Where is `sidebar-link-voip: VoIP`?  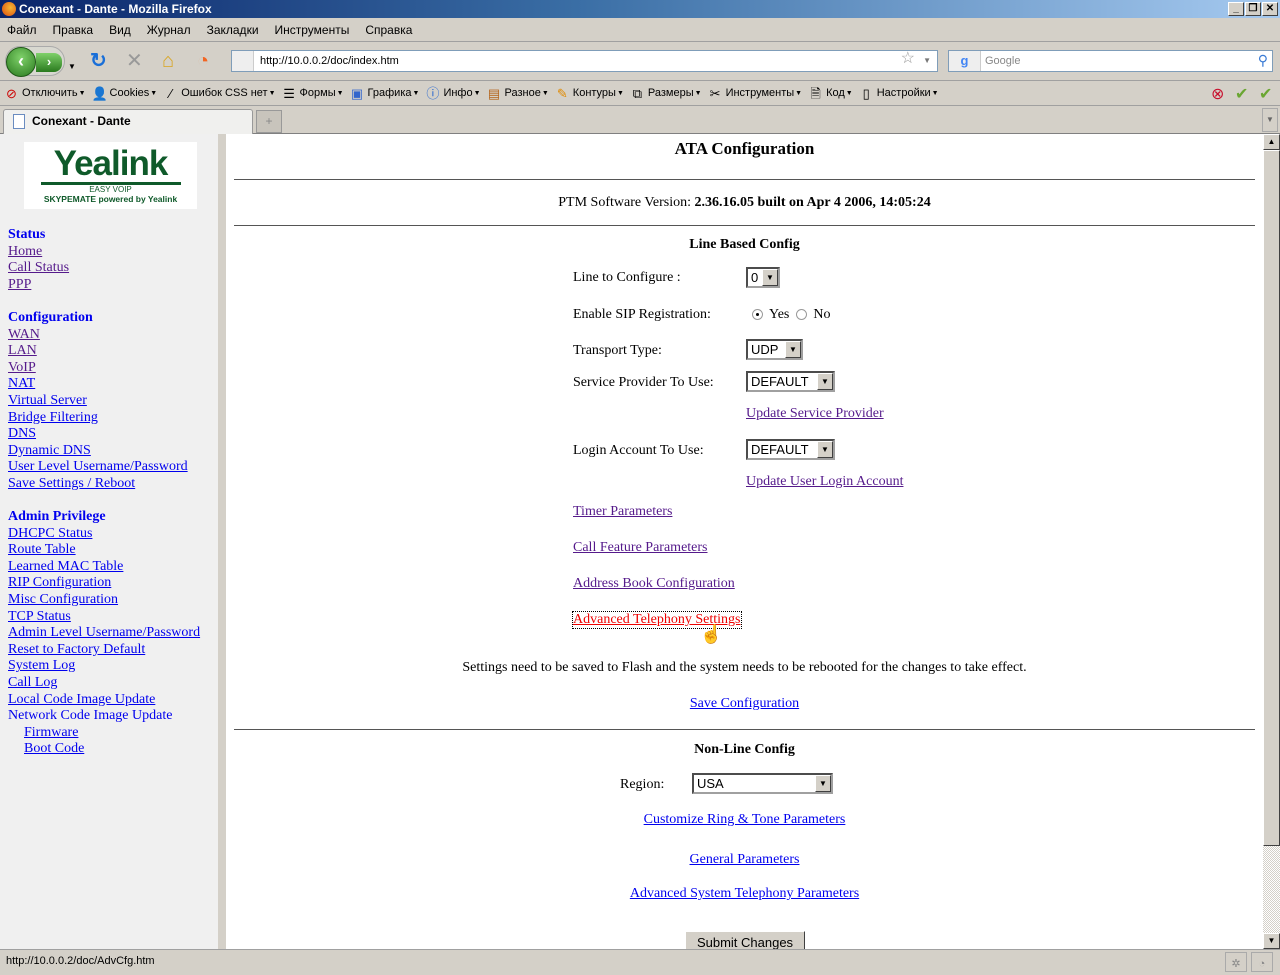
sidebar-link-voip: VoIP is located at coordinates (104, 368).